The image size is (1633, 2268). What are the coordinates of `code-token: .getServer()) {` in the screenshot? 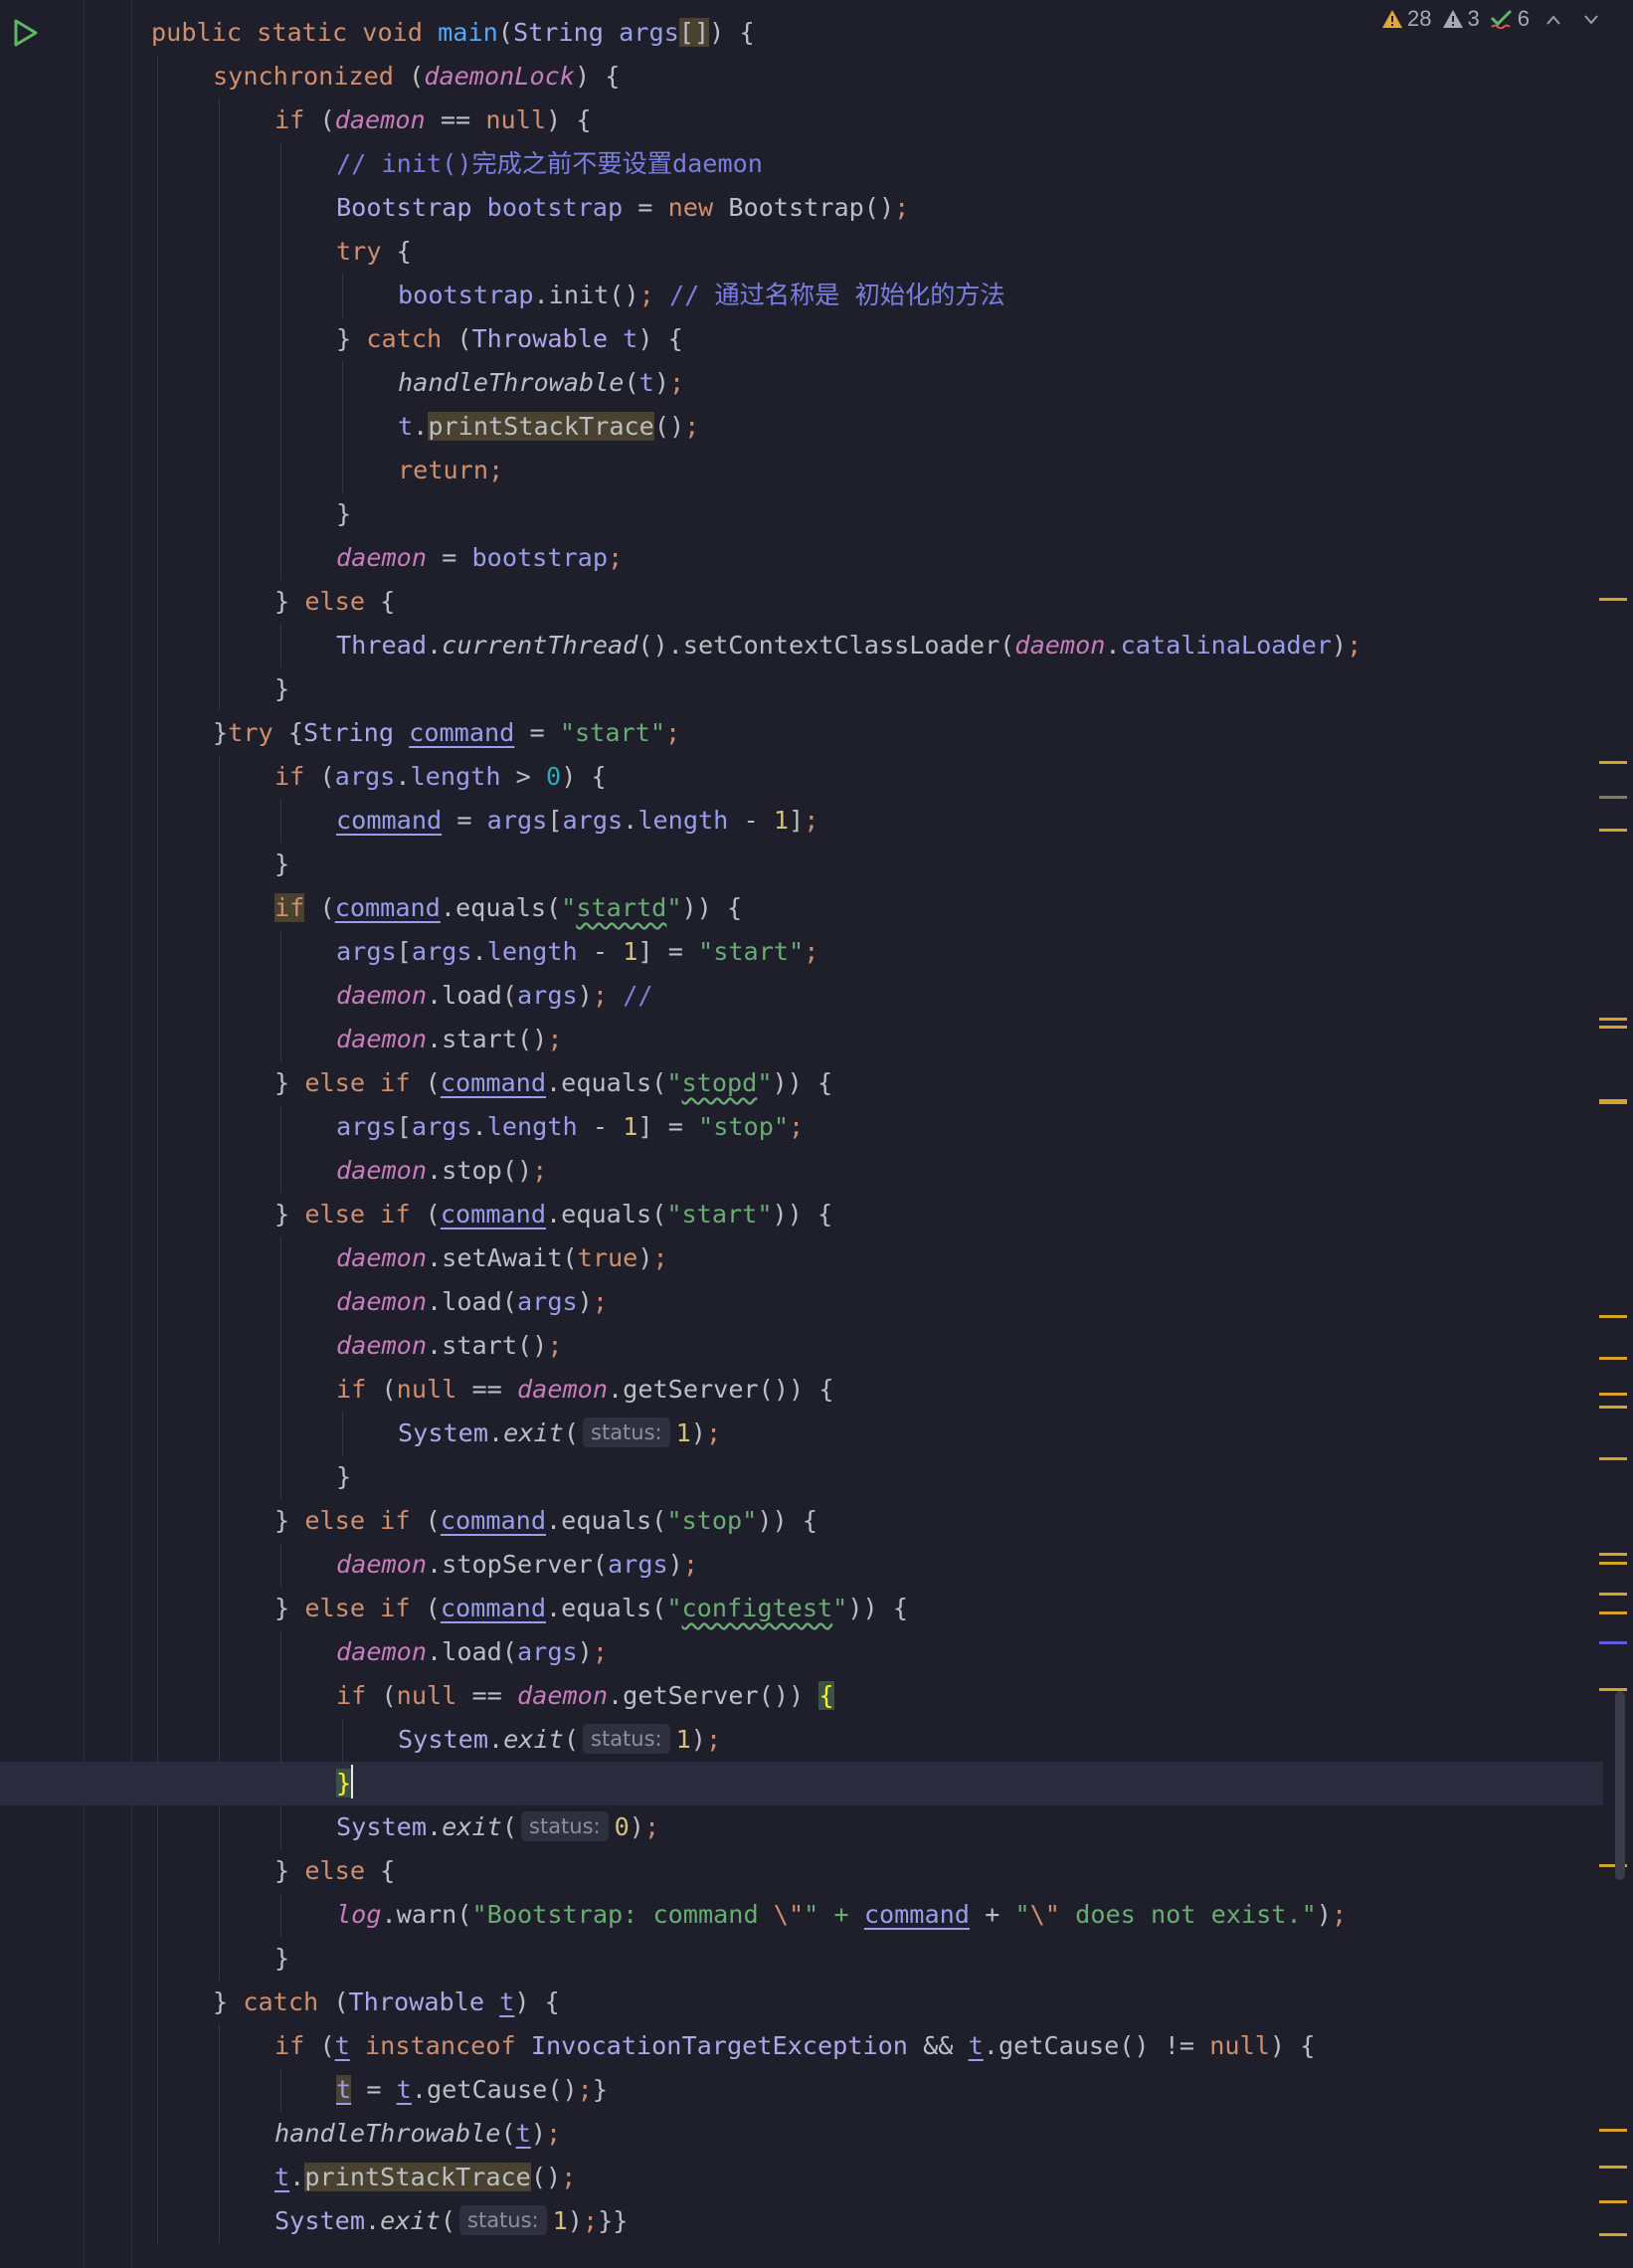 It's located at (721, 1389).